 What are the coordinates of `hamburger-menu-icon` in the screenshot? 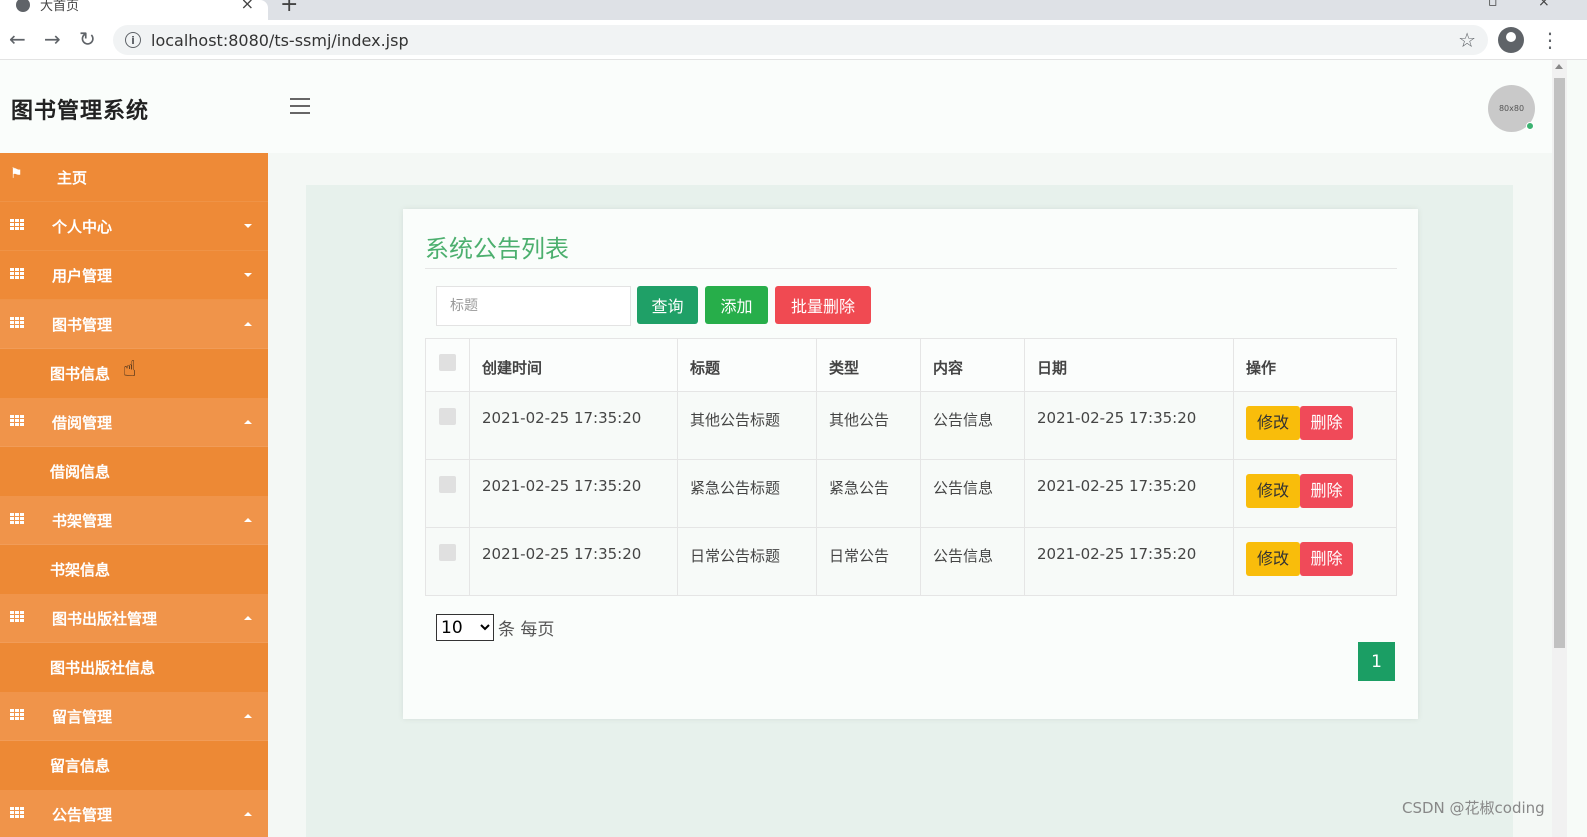 It's located at (300, 106).